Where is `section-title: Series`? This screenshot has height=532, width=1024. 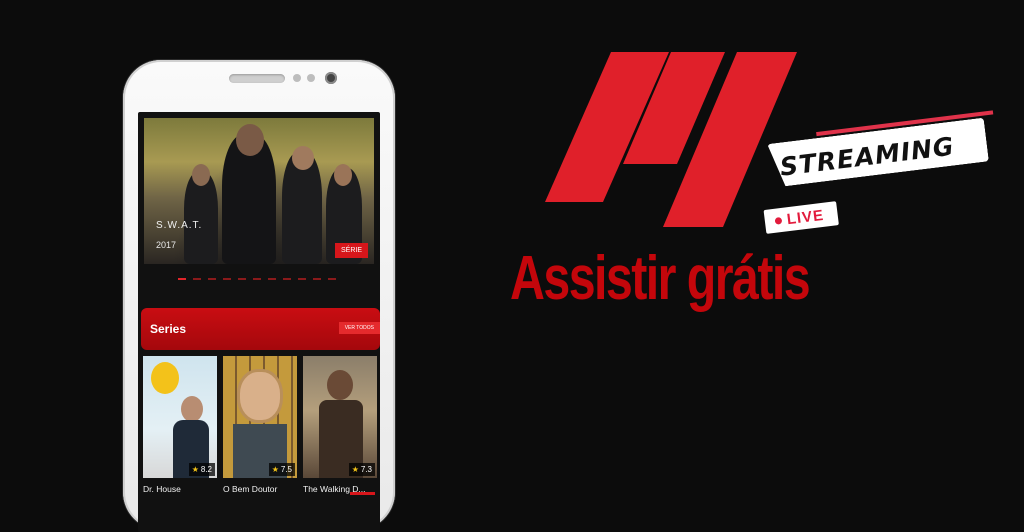 section-title: Series is located at coordinates (168, 329).